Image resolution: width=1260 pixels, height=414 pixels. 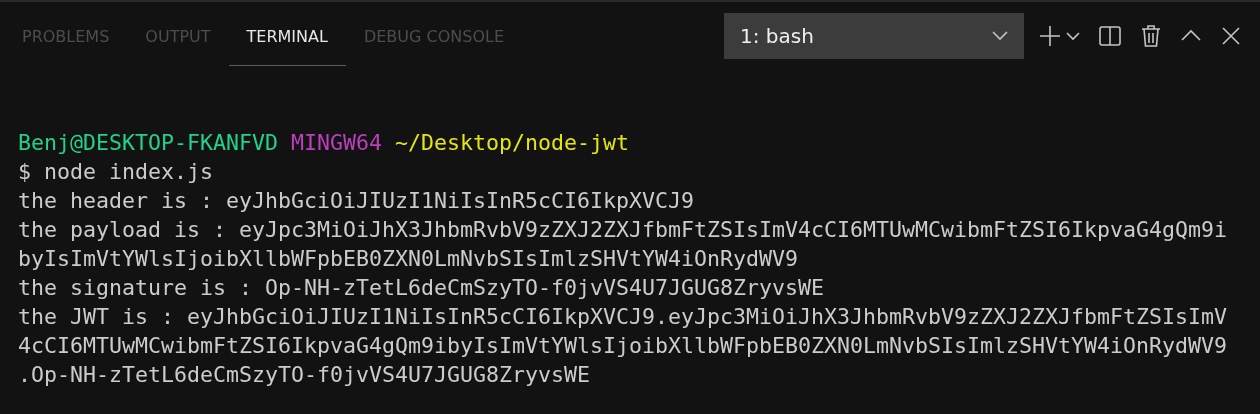 What do you see at coordinates (1231, 36) in the screenshot?
I see `close-icon` at bounding box center [1231, 36].